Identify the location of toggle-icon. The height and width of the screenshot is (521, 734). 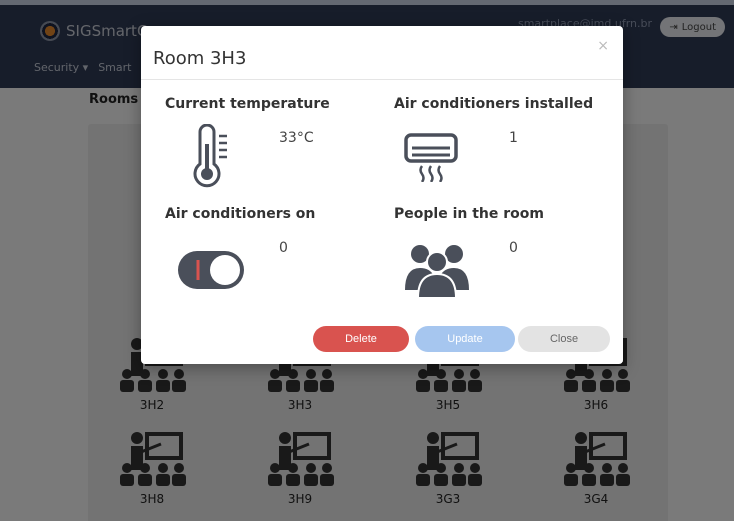
(211, 270).